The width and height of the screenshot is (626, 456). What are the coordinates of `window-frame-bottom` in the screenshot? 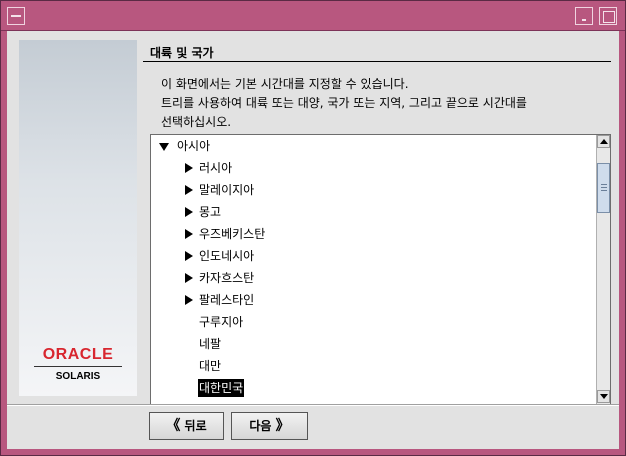 It's located at (313, 452).